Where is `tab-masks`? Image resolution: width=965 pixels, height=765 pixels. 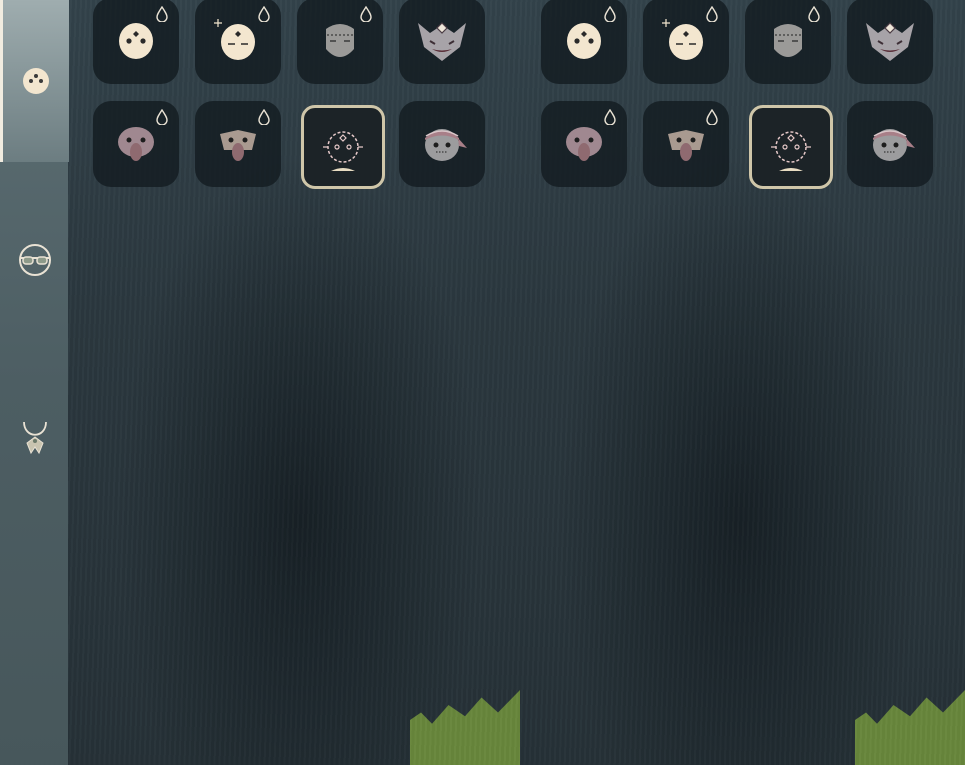 tab-masks is located at coordinates (34, 81).